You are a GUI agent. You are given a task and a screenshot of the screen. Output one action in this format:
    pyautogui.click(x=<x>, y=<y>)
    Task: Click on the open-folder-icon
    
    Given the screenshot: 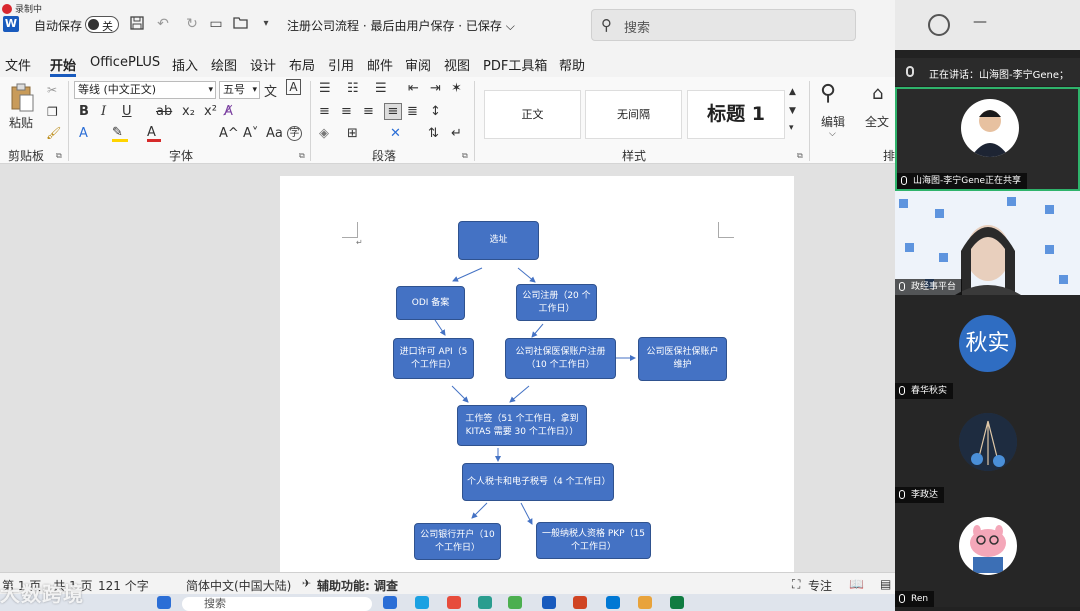 What is the action you would take?
    pyautogui.click(x=241, y=24)
    